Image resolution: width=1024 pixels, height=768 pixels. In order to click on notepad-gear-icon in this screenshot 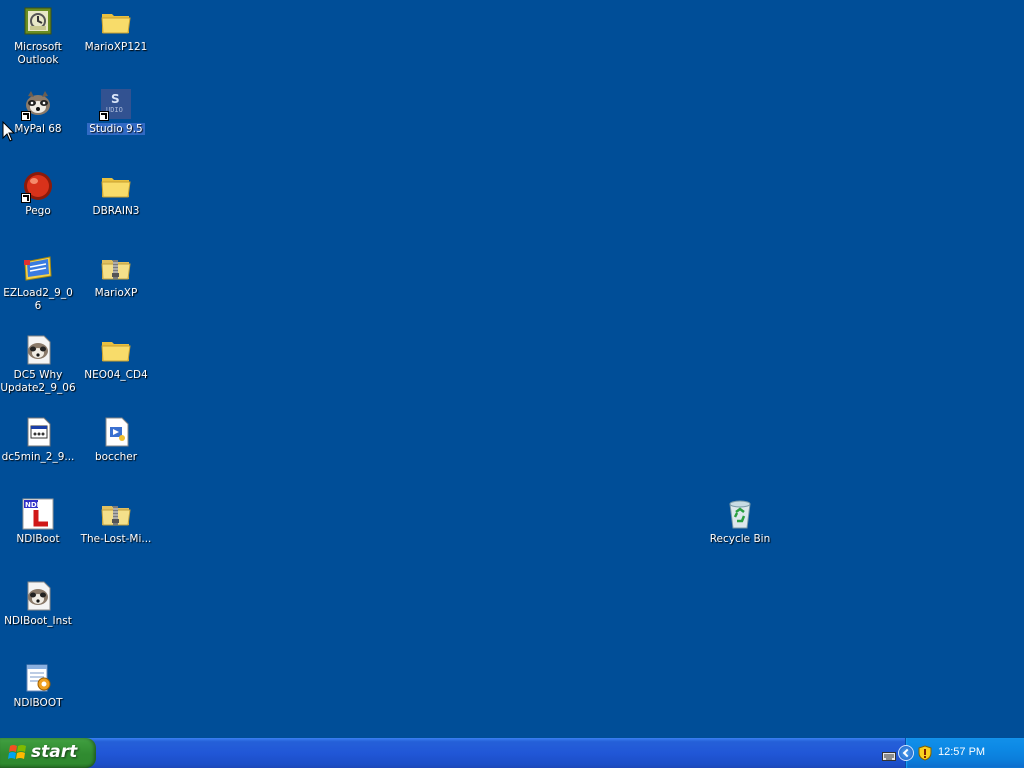, I will do `click(38, 678)`.